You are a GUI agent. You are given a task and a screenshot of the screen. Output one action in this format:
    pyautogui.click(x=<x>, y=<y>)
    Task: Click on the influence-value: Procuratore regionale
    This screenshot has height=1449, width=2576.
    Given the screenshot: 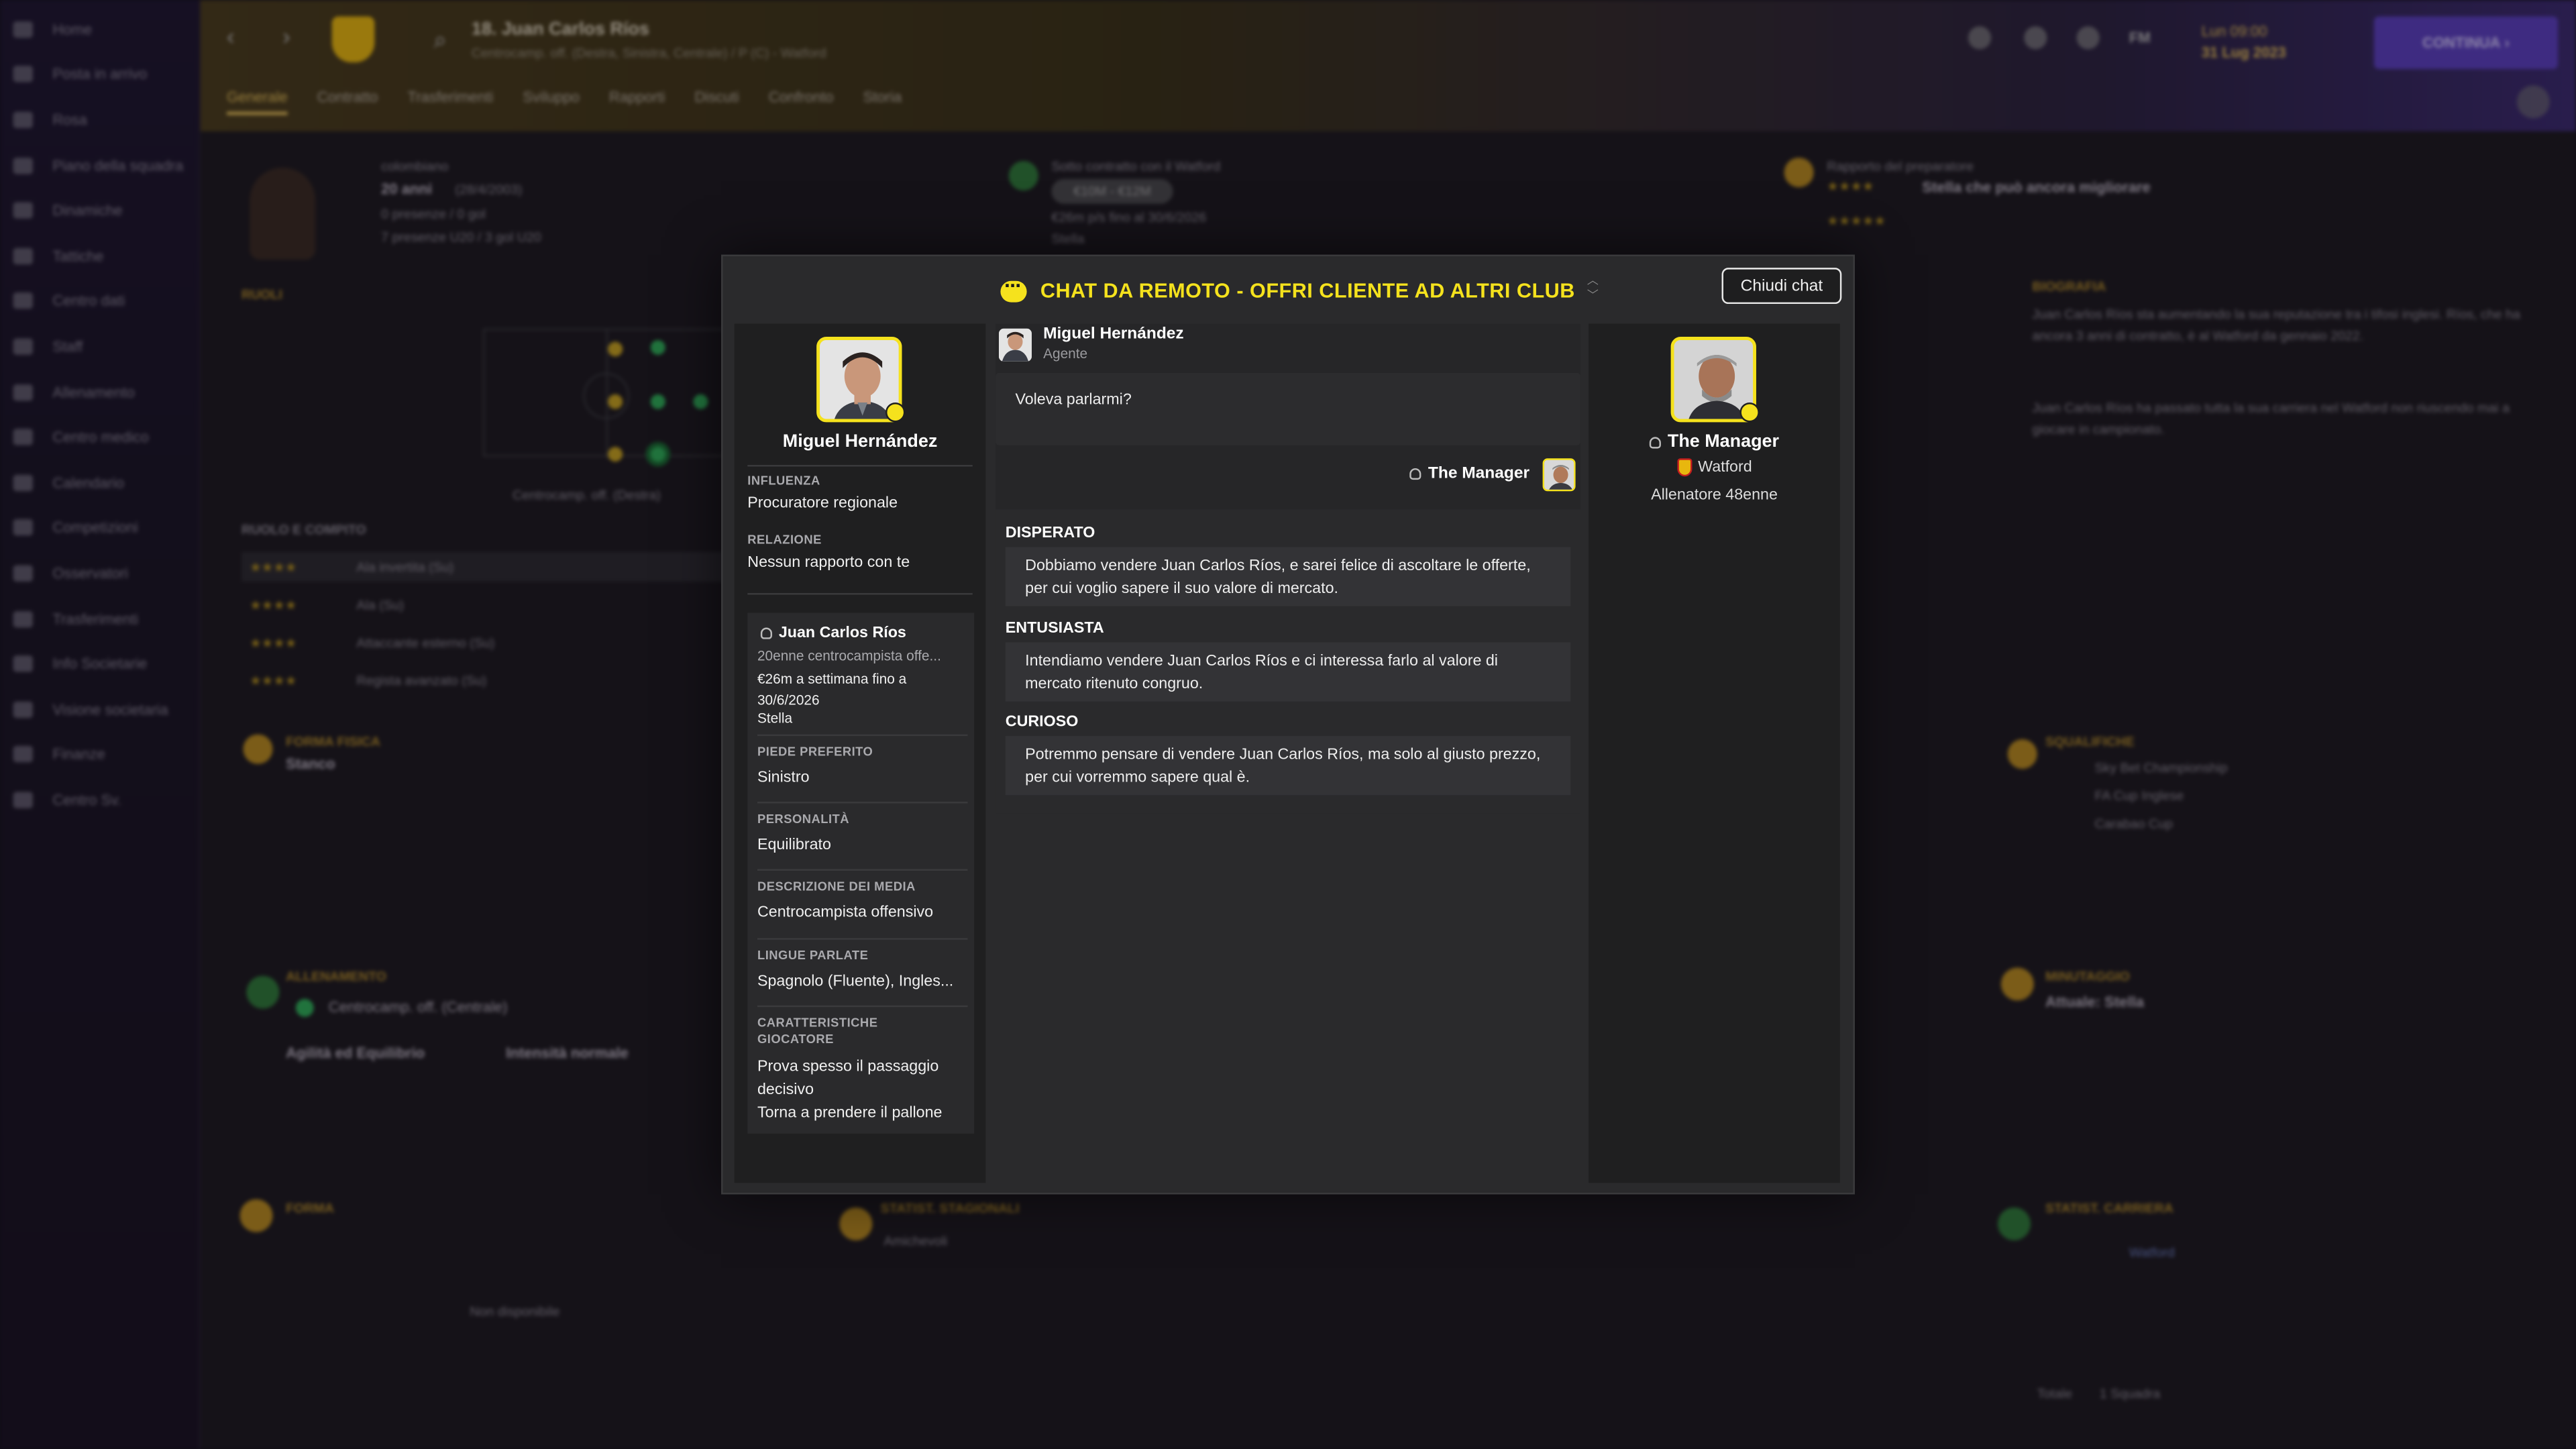 What is the action you would take?
    pyautogui.click(x=822, y=503)
    